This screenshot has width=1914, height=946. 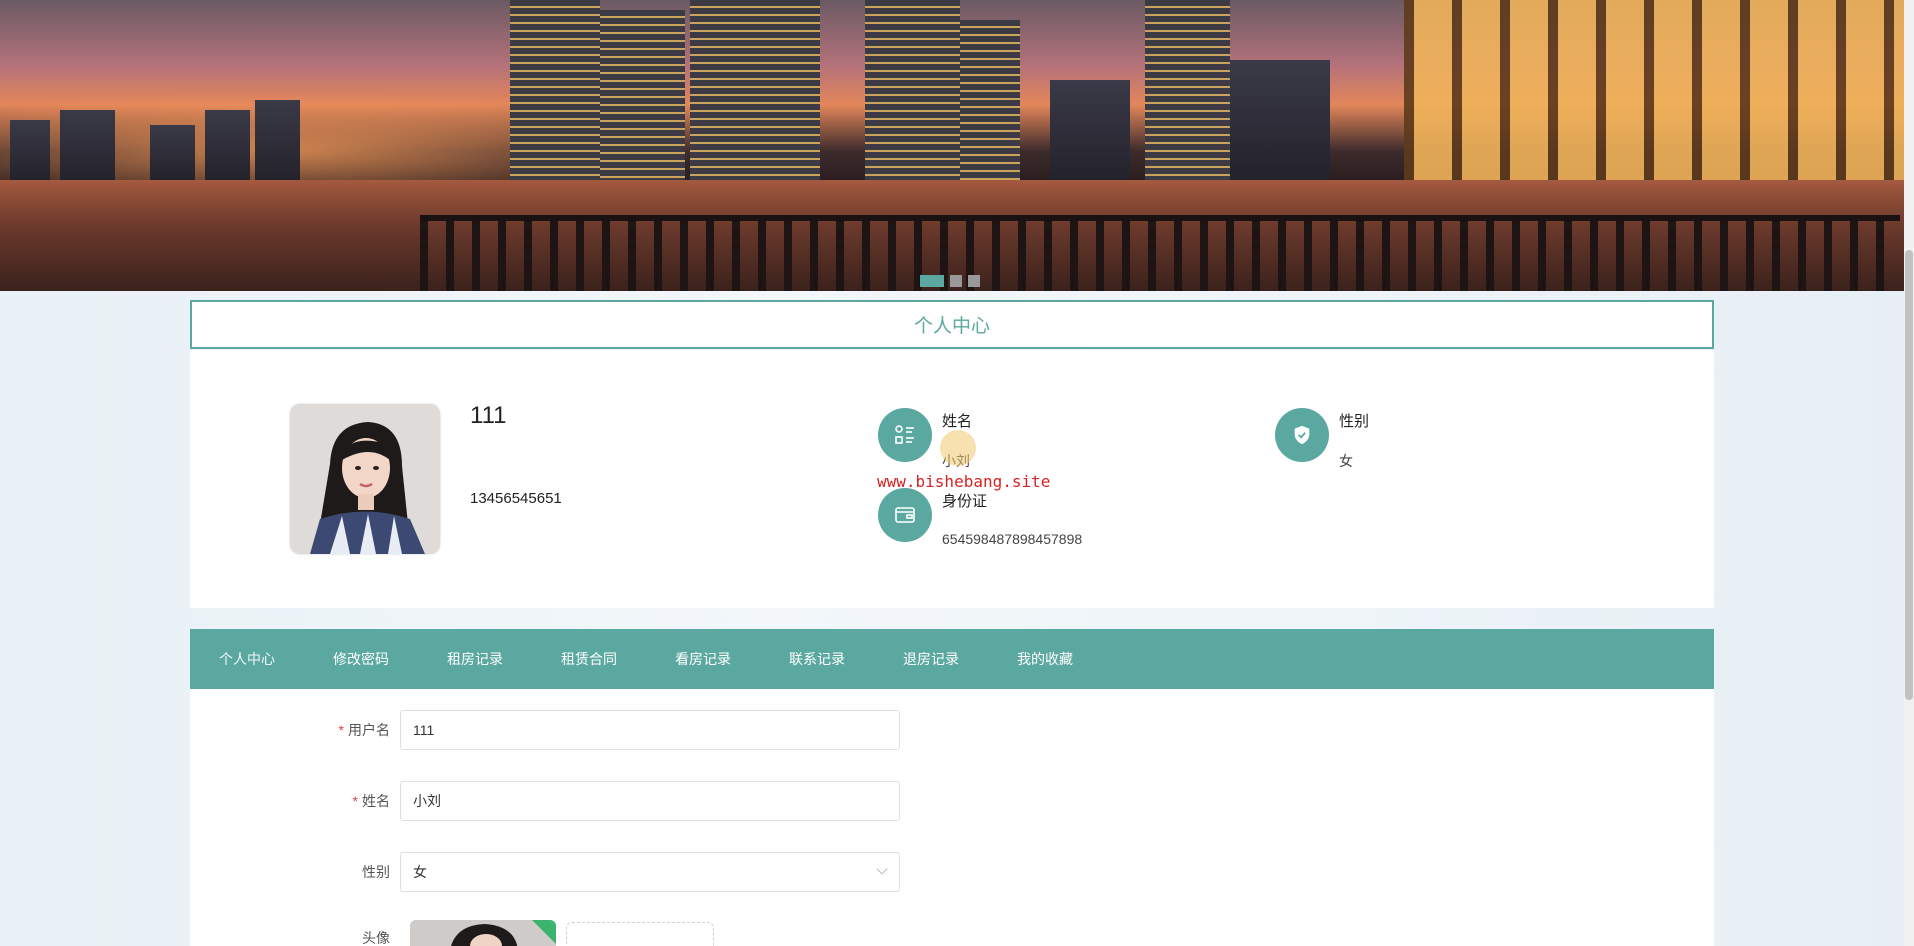 I want to click on contacts-grid-icon, so click(x=905, y=435).